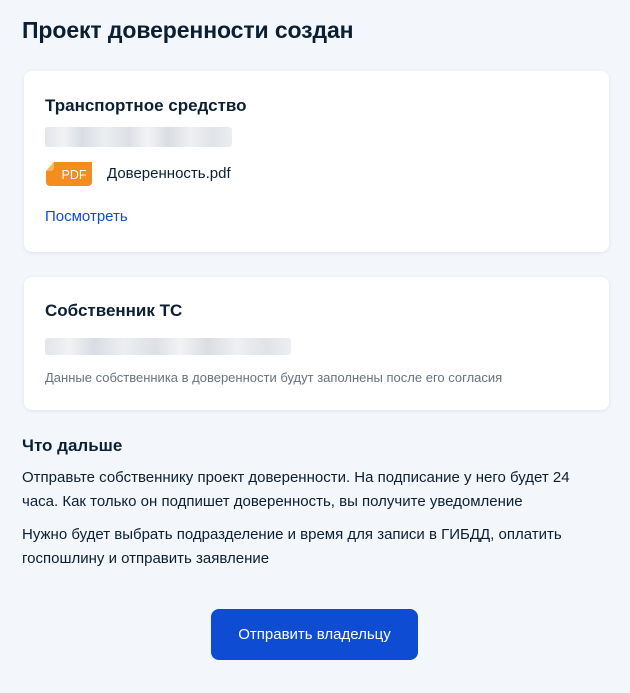 The image size is (630, 693). What do you see at coordinates (314, 634) in the screenshot?
I see `send-to-owner-button: Отправить владельцу` at bounding box center [314, 634].